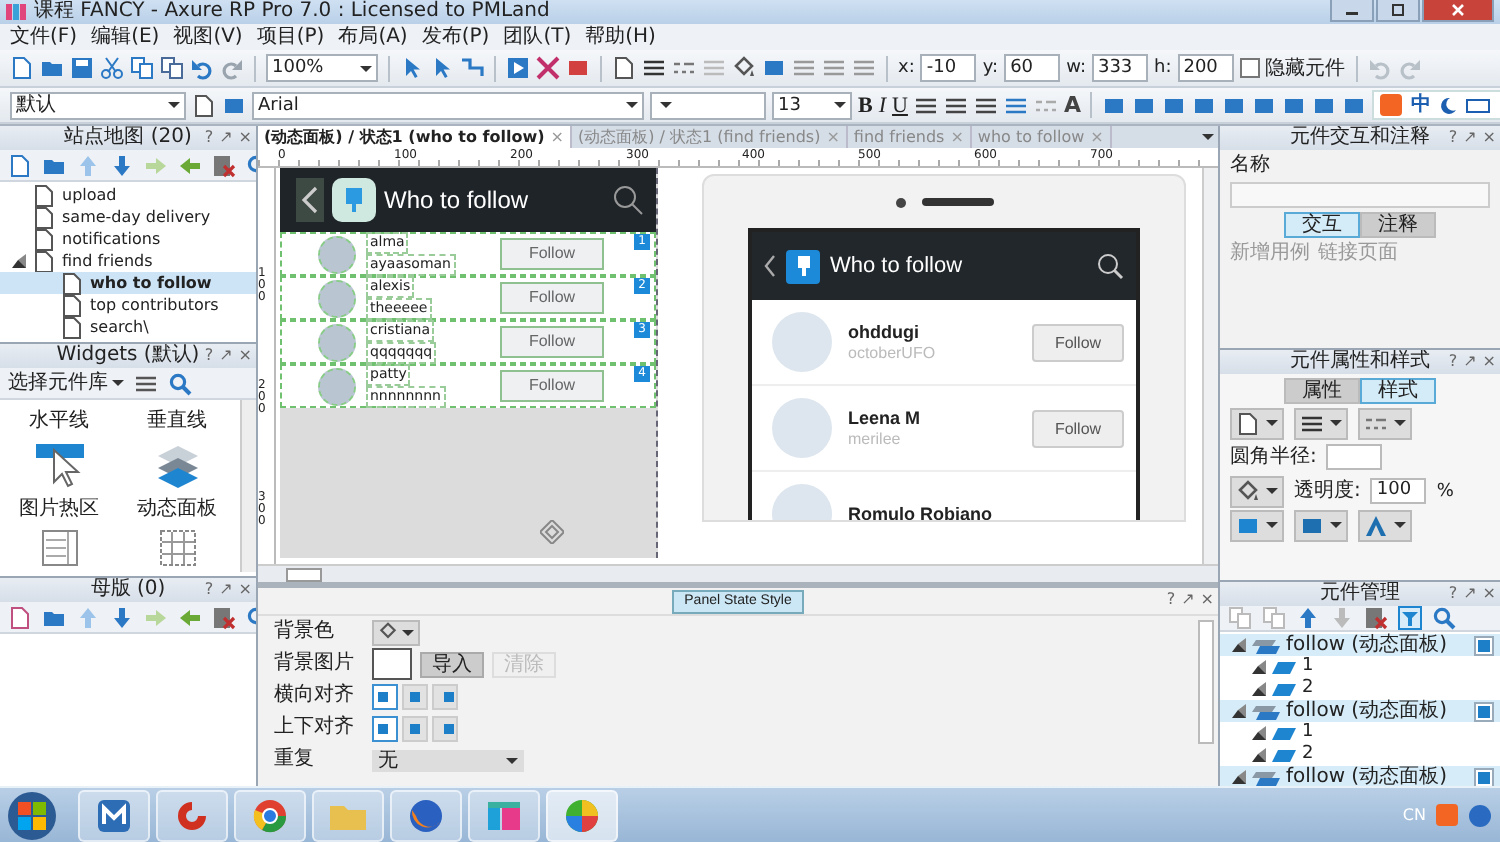 This screenshot has height=842, width=1500. What do you see at coordinates (1360, 195) in the screenshot?
I see `name-field` at bounding box center [1360, 195].